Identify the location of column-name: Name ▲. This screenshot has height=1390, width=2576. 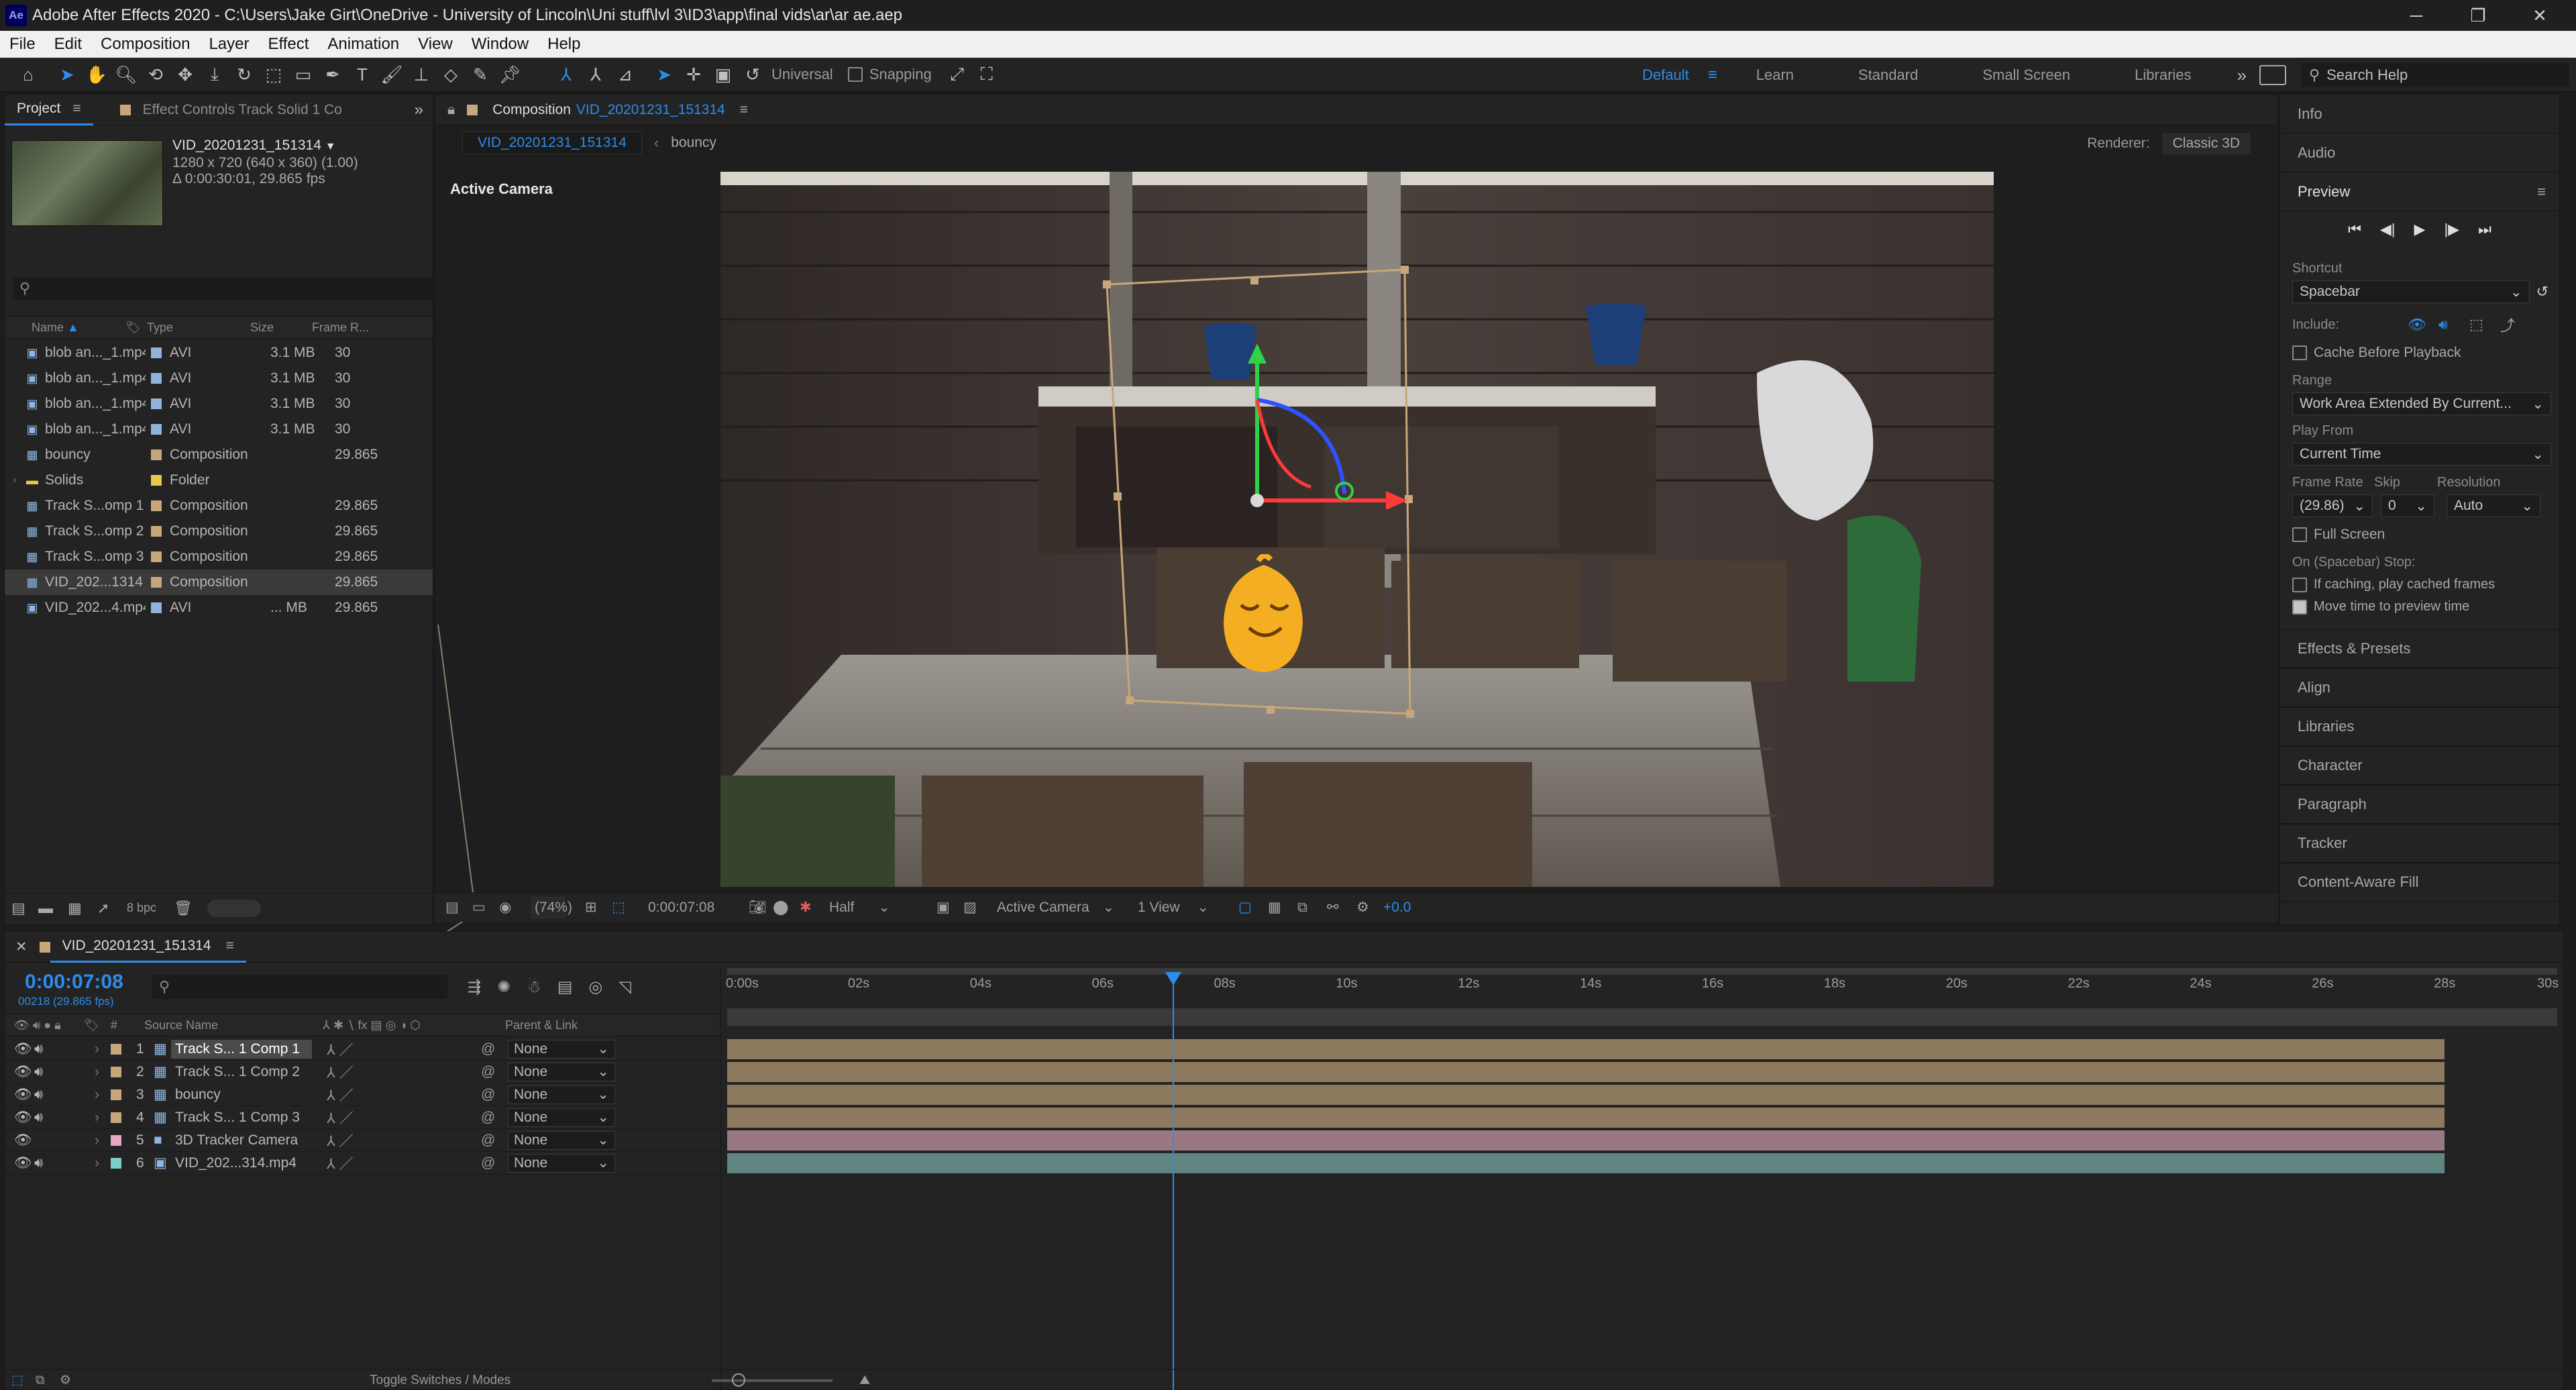
(65, 328).